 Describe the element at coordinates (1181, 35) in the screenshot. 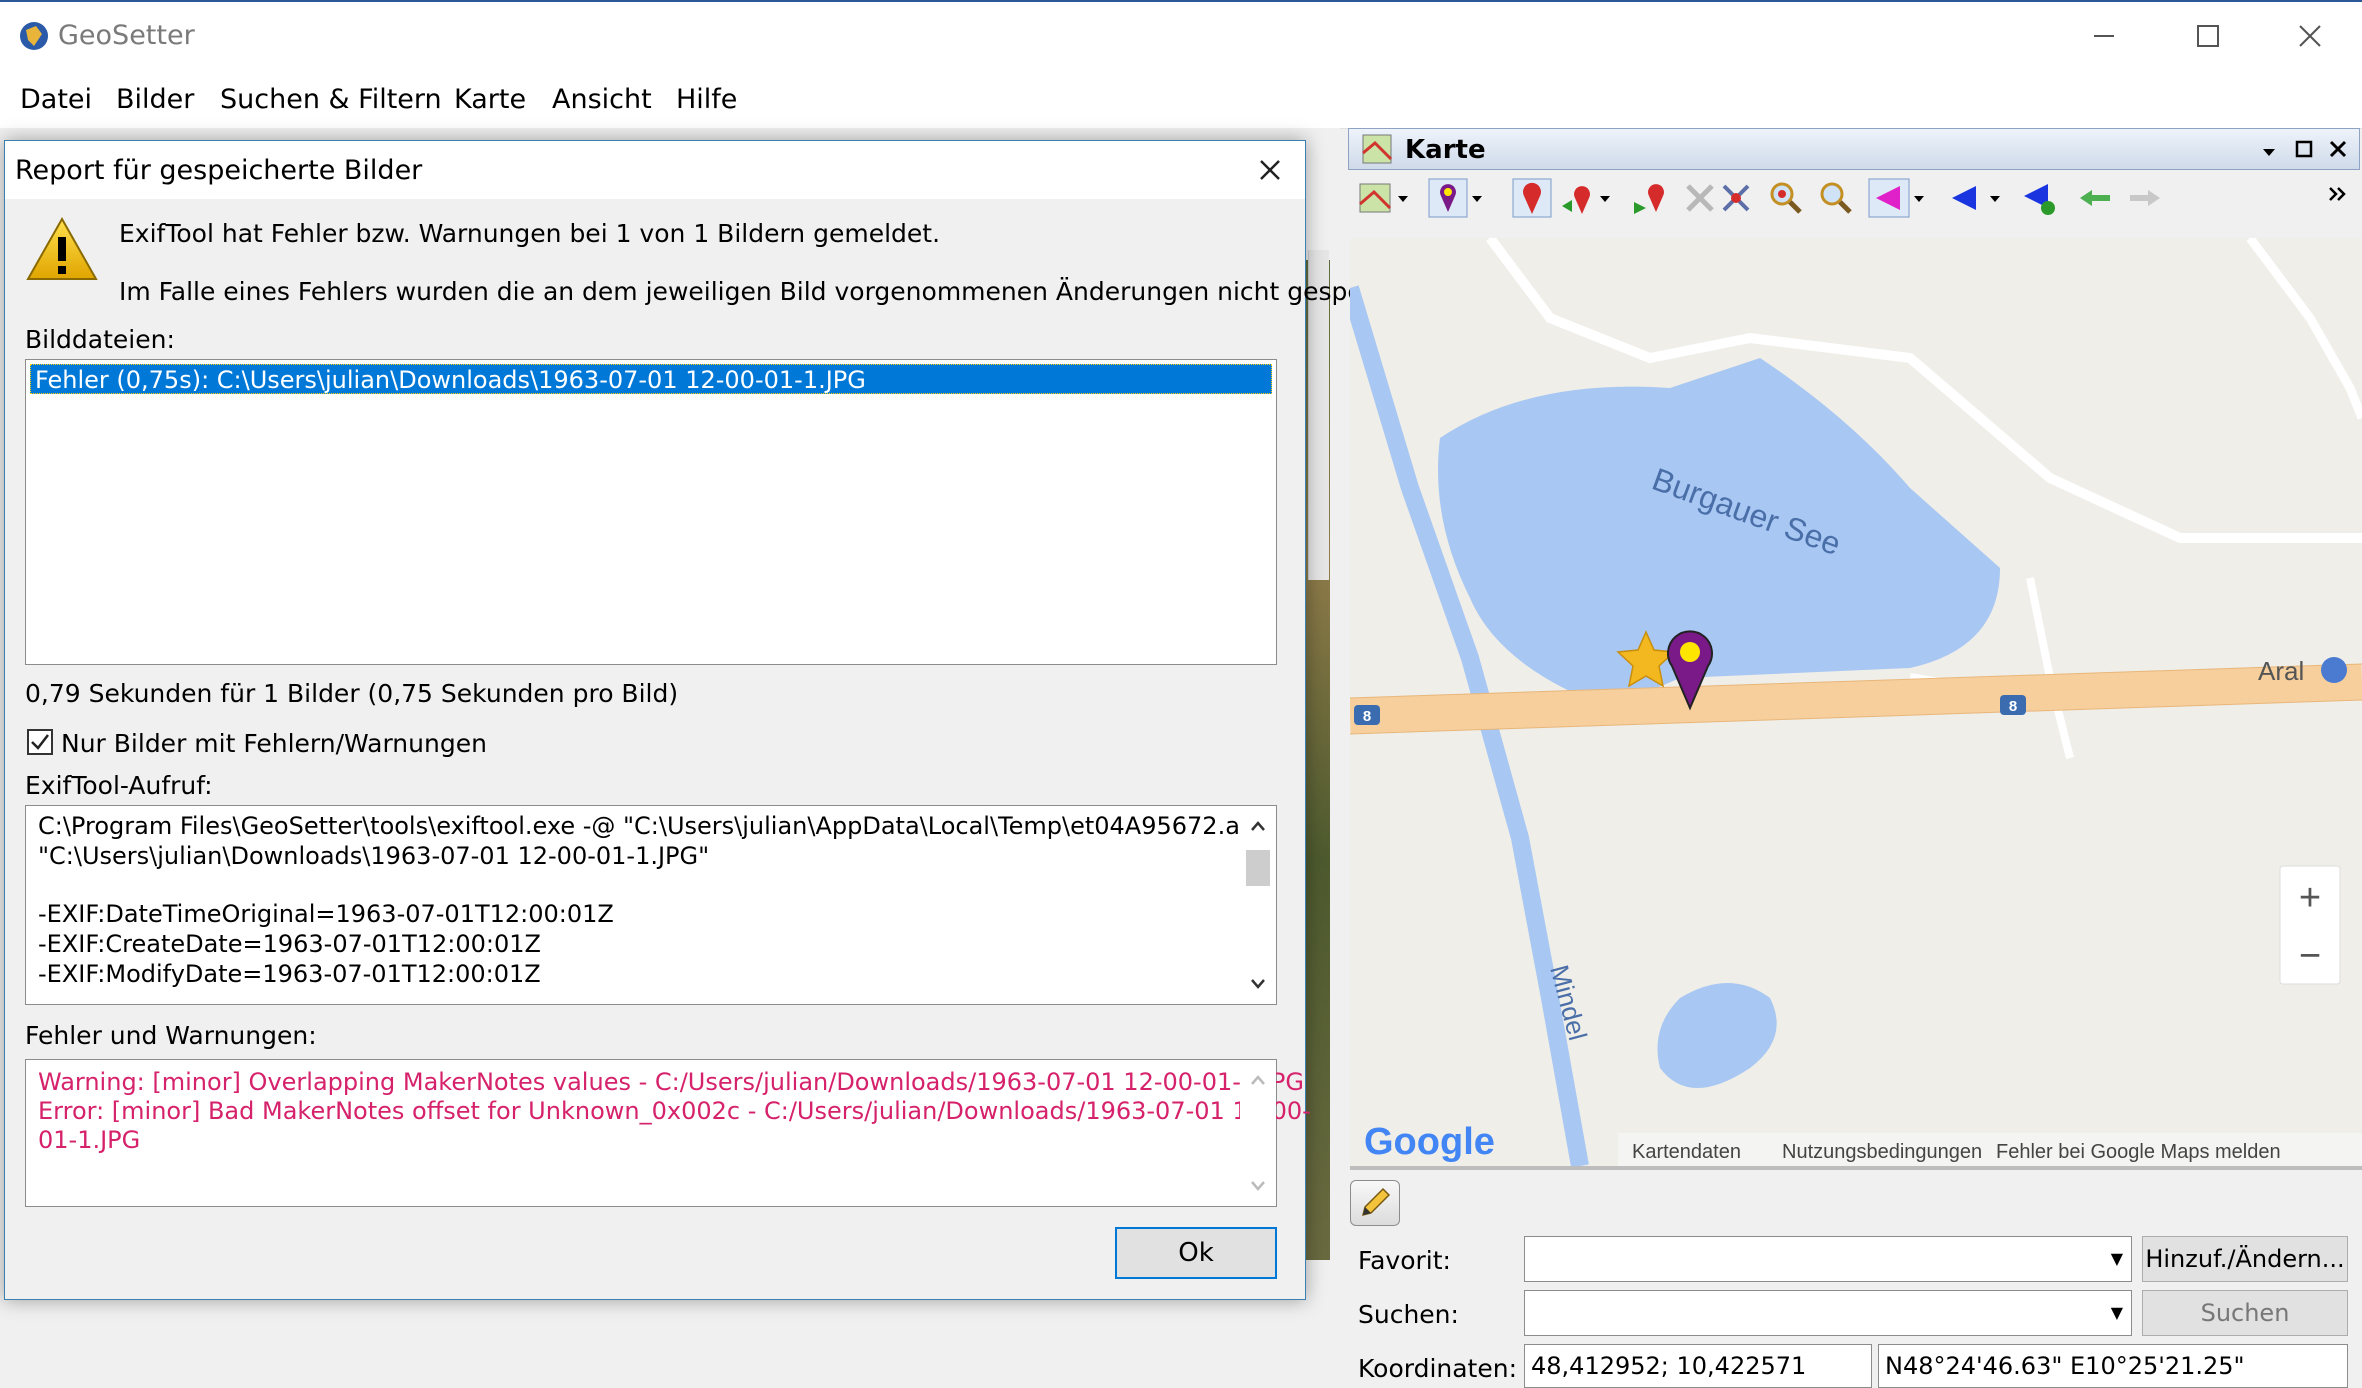

I see `main-titlebar: GeoSetter` at that location.